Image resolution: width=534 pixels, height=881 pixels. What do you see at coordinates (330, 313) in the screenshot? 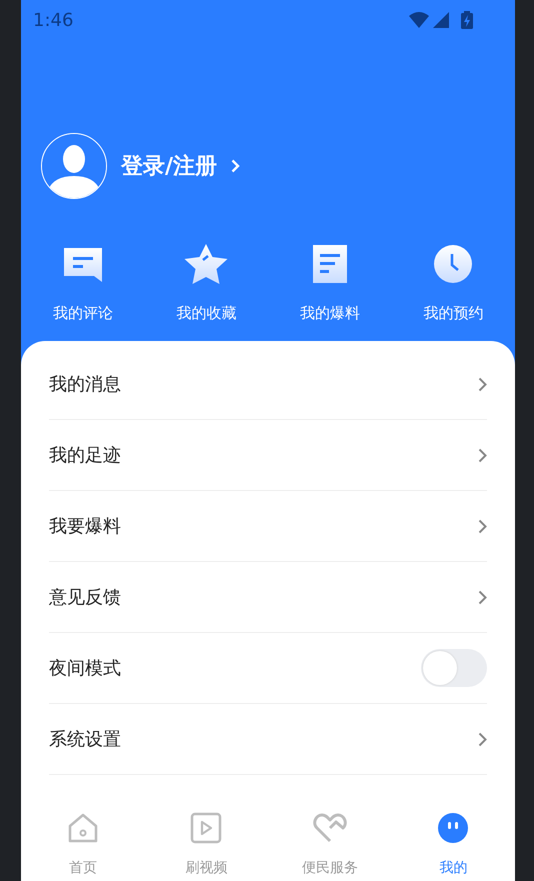
I see `action-label: 我的爆料` at bounding box center [330, 313].